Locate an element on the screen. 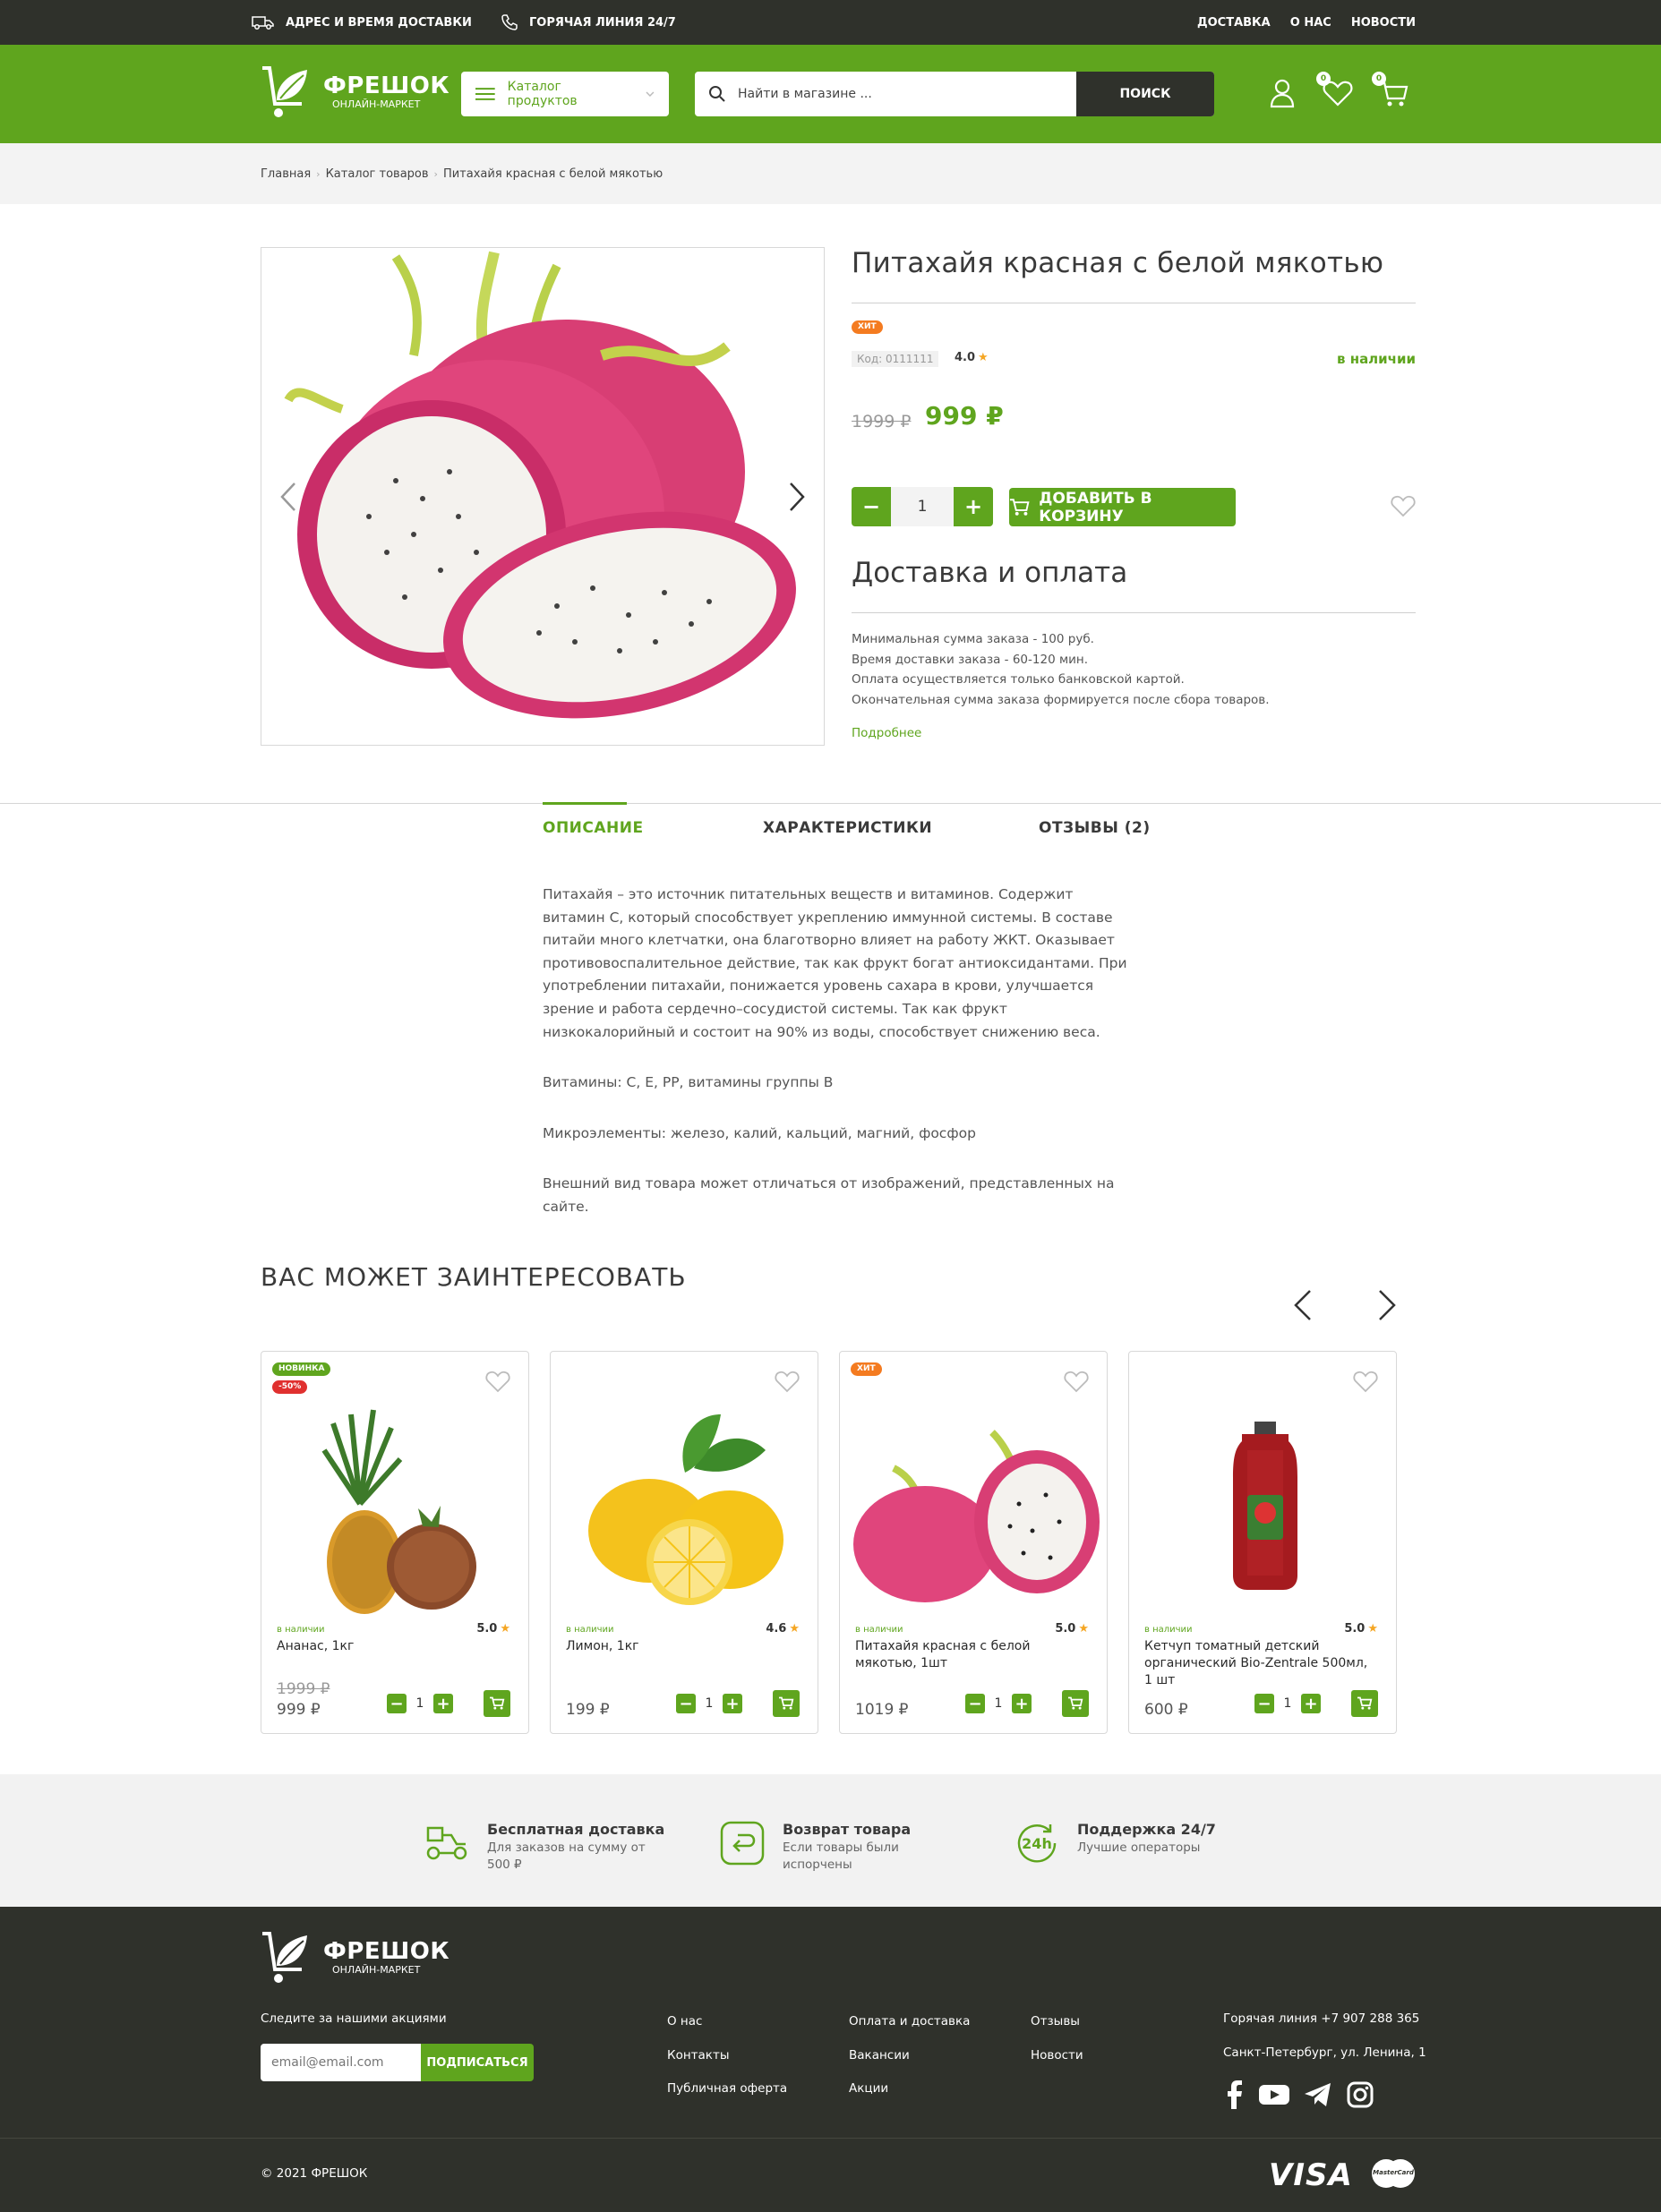  favorites-button: 0 is located at coordinates (1335, 90).